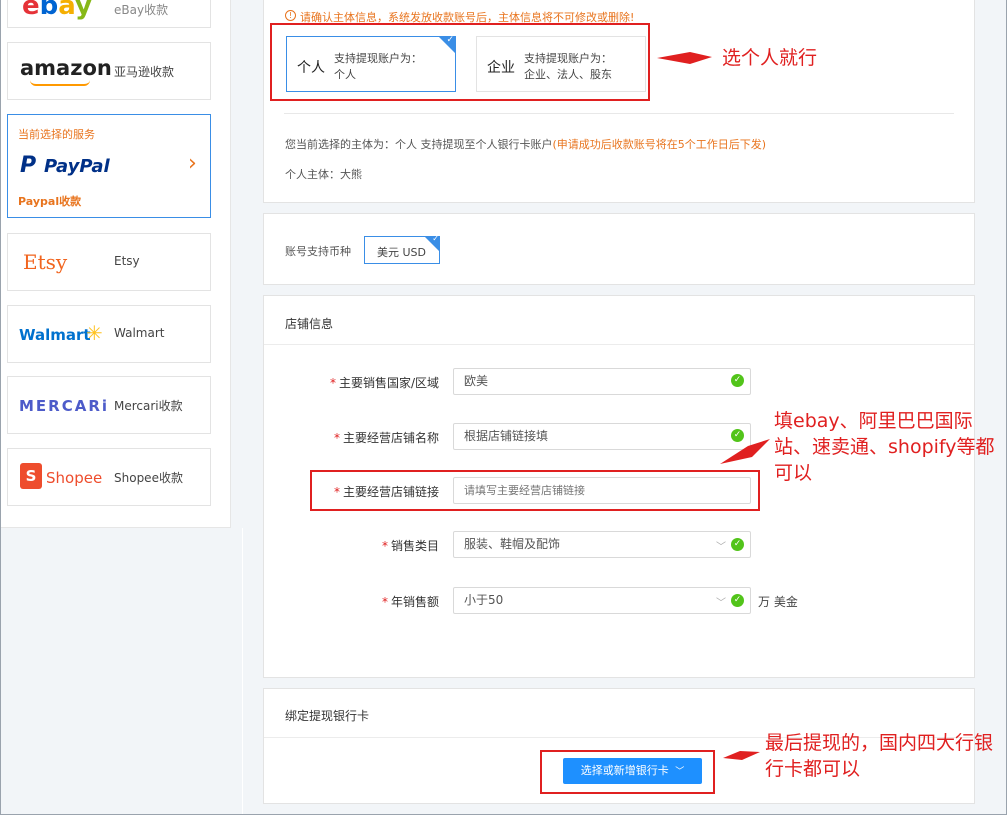  What do you see at coordinates (879, 756) in the screenshot?
I see `annotation-note-3: 最后提现的，国内四大行银行卡都可以` at bounding box center [879, 756].